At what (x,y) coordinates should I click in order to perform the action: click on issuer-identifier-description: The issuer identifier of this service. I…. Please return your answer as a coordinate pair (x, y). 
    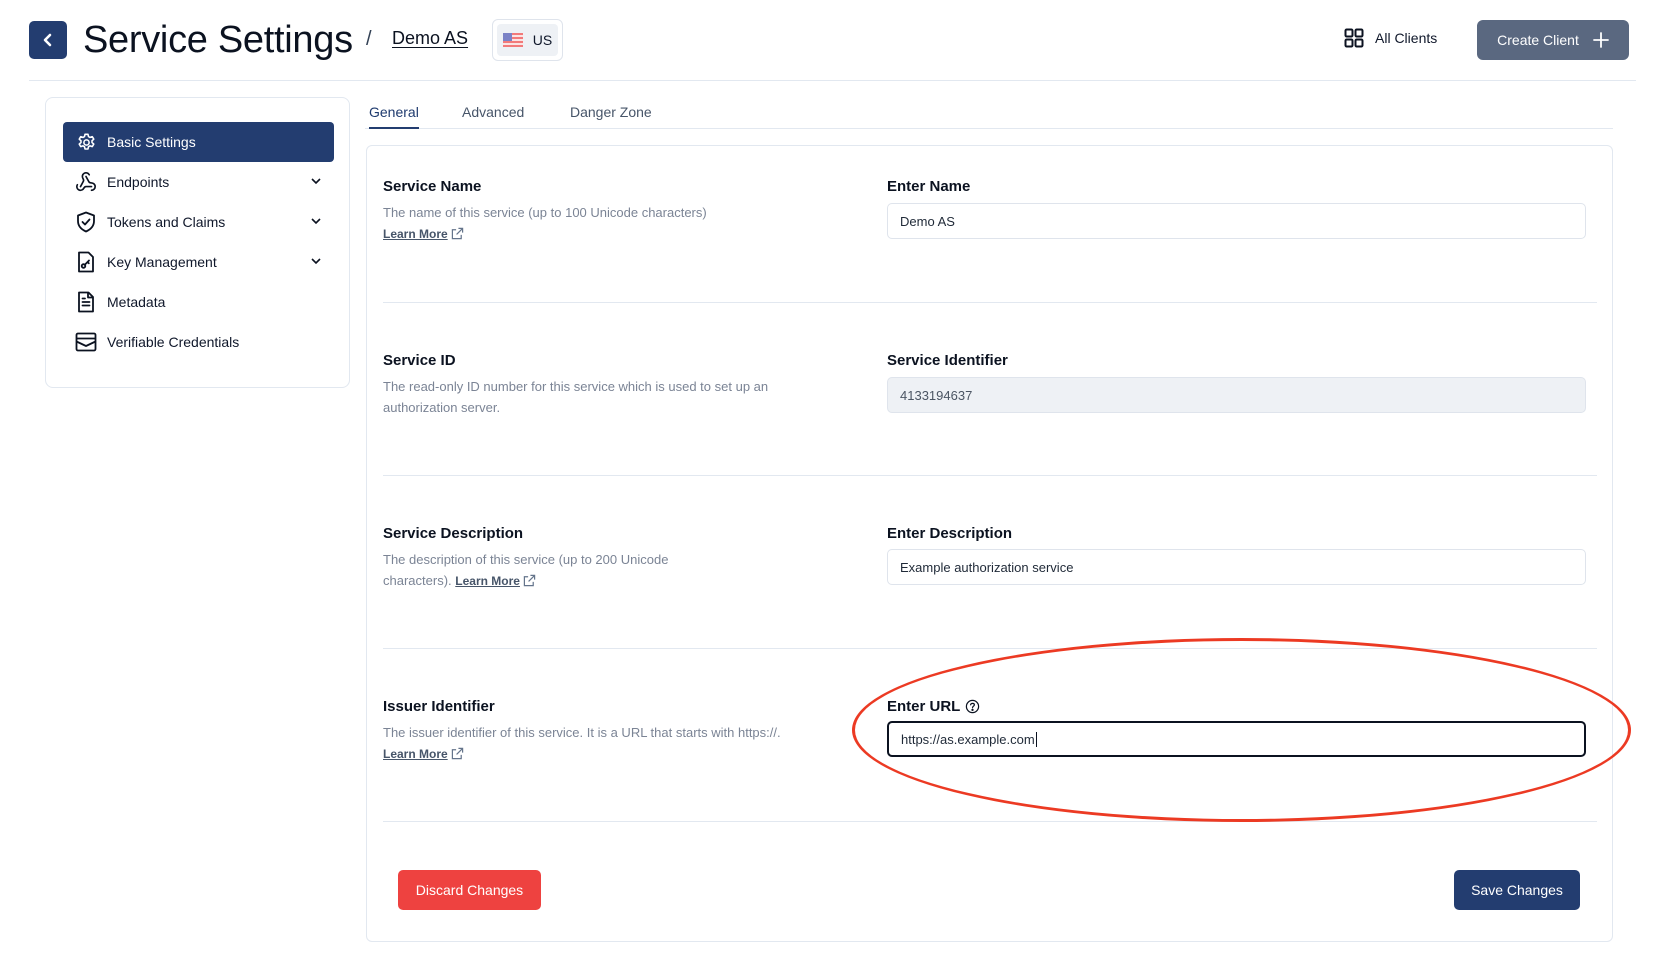
    Looking at the image, I should click on (582, 743).